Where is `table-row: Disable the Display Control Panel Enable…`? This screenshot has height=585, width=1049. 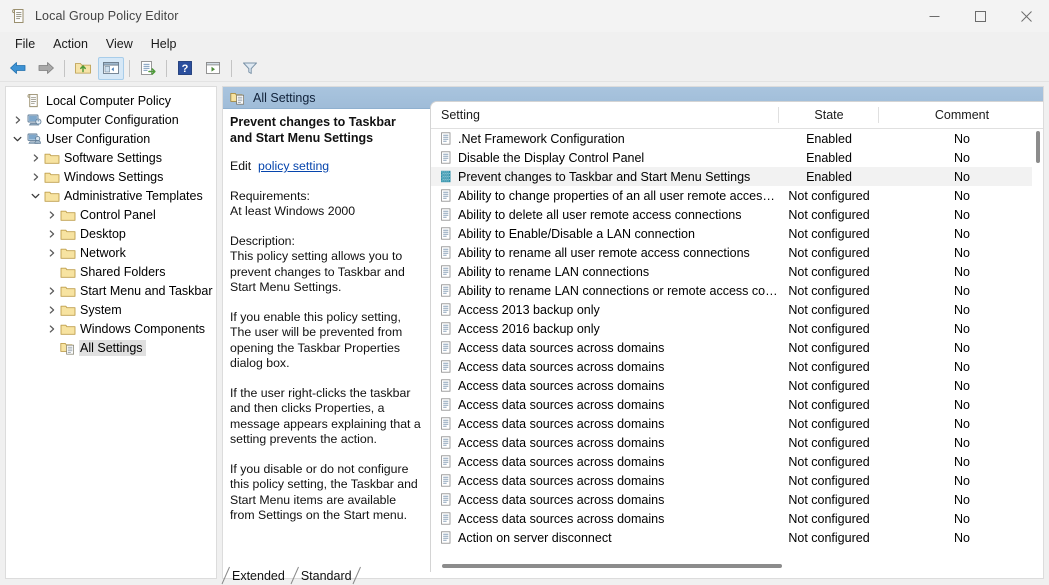 table-row: Disable the Display Control Panel Enable… is located at coordinates (737, 157).